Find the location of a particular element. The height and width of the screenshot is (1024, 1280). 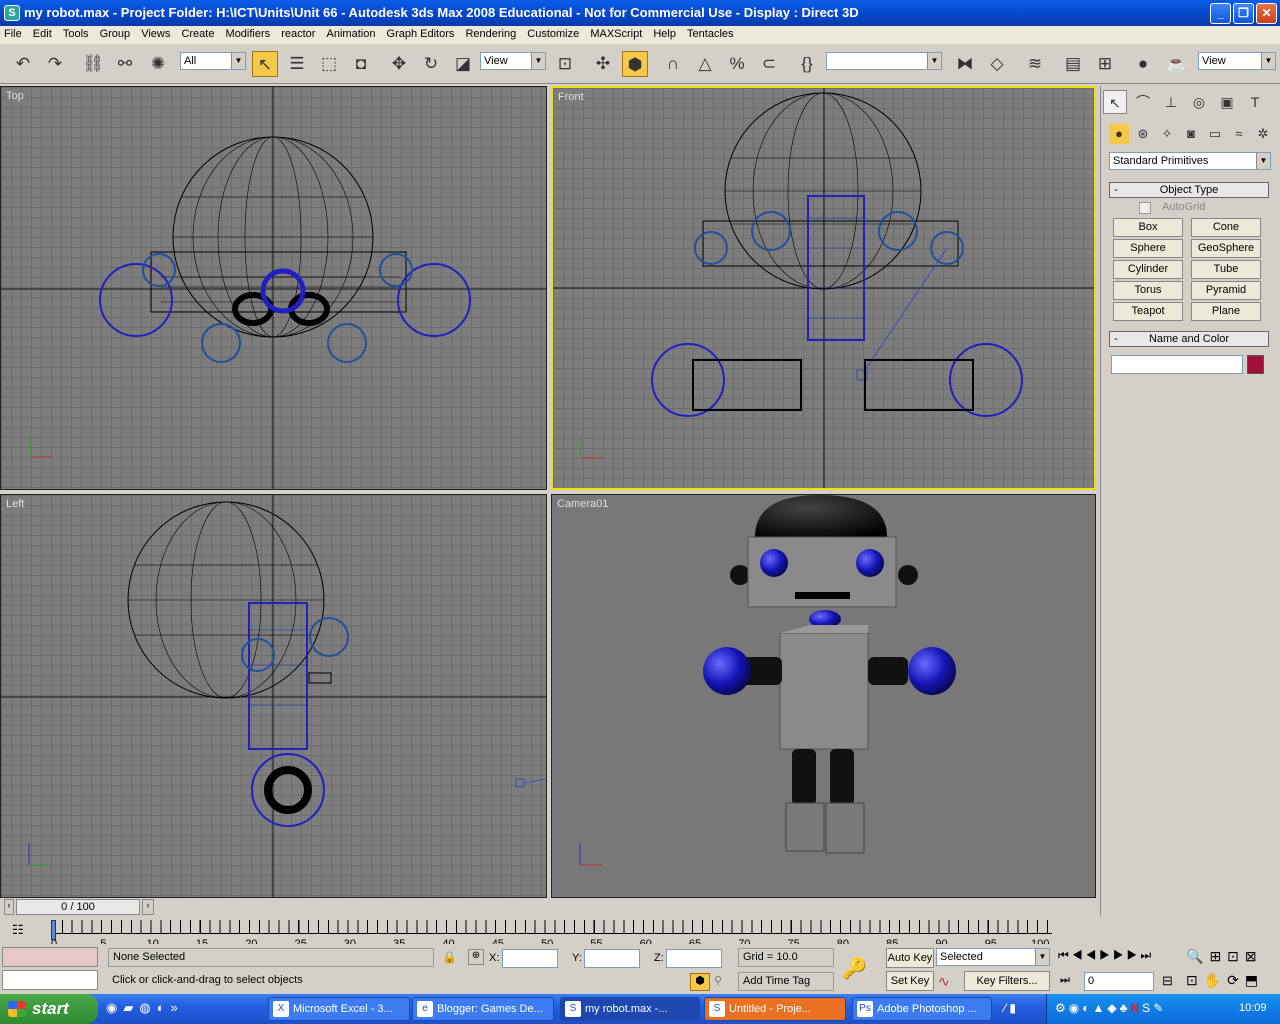

play-icon: ▶ is located at coordinates (1106, 955).